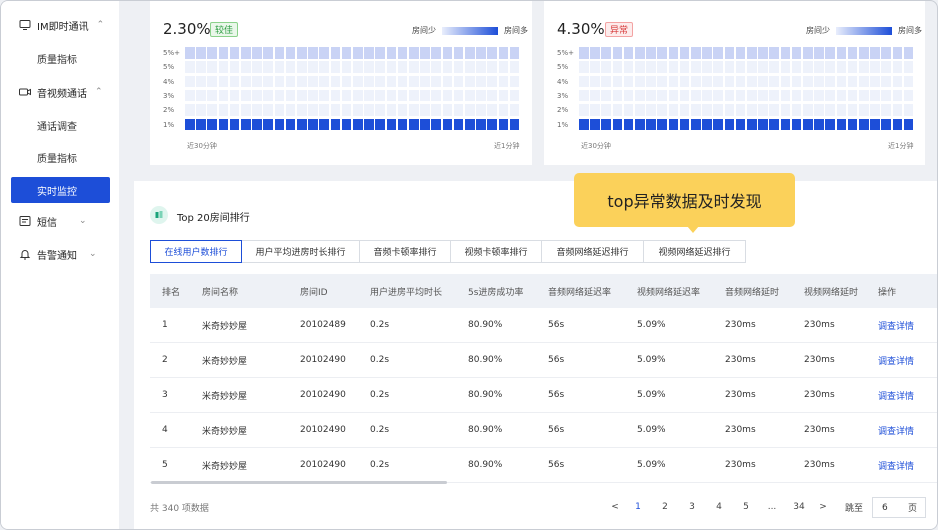 The height and width of the screenshot is (530, 938). Describe the element at coordinates (823, 507) in the screenshot. I see `next-page-button: >` at that location.